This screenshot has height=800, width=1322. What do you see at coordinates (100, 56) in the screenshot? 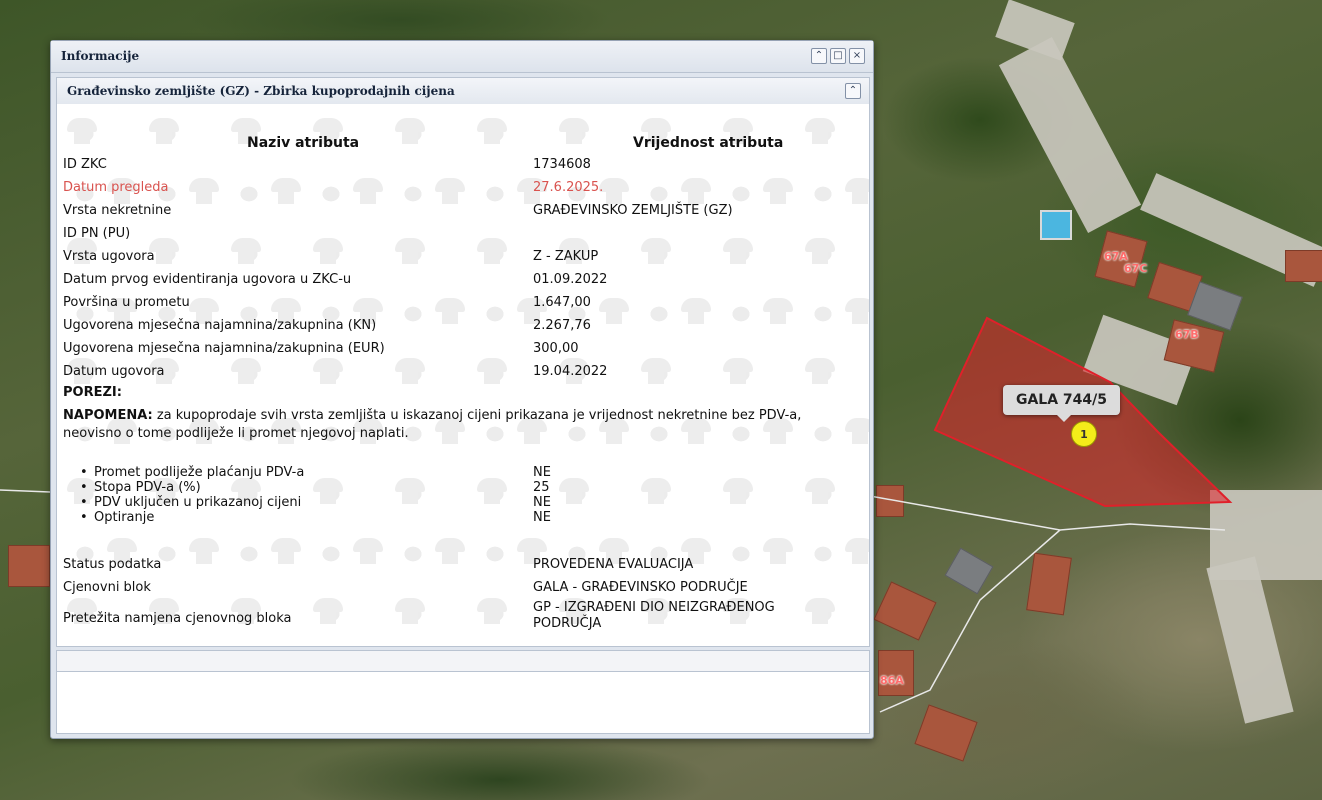
I see `window-title: Informacije` at bounding box center [100, 56].